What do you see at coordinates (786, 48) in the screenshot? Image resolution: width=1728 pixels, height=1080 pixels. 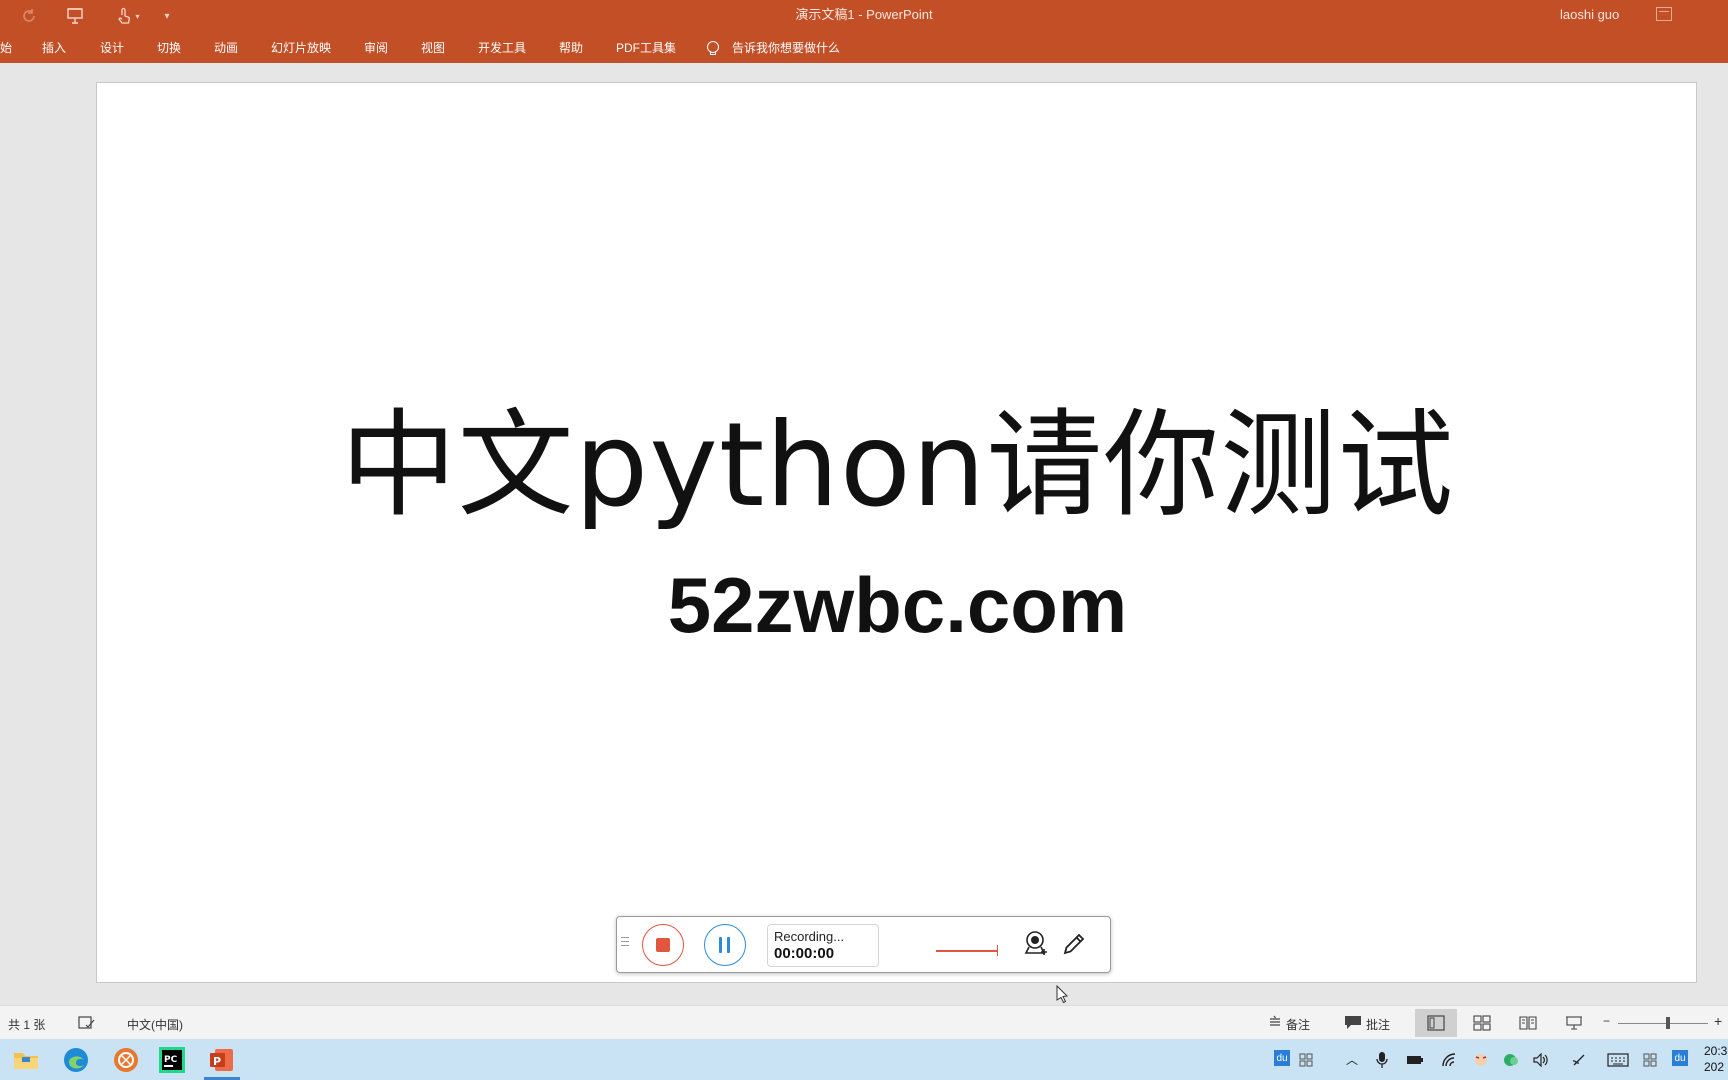 I see `tell-me-search: 告诉我你想要做什么` at bounding box center [786, 48].